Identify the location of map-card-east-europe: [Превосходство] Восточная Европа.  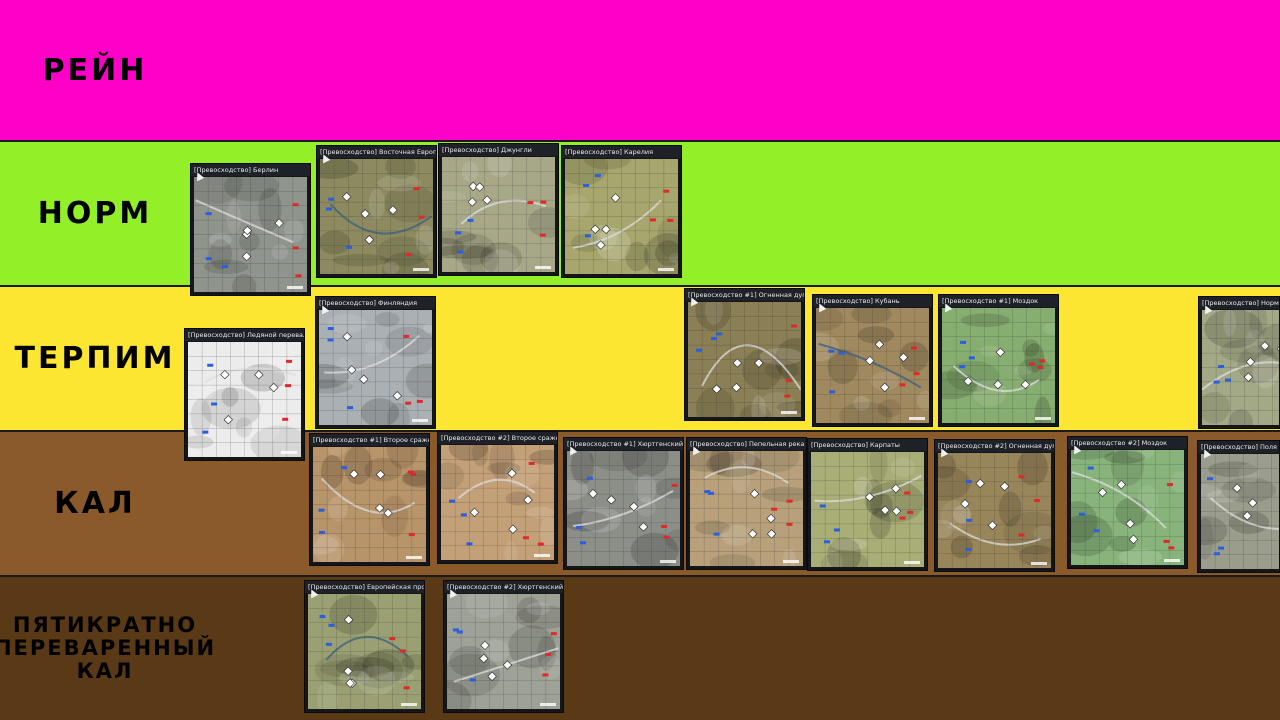
(376, 211).